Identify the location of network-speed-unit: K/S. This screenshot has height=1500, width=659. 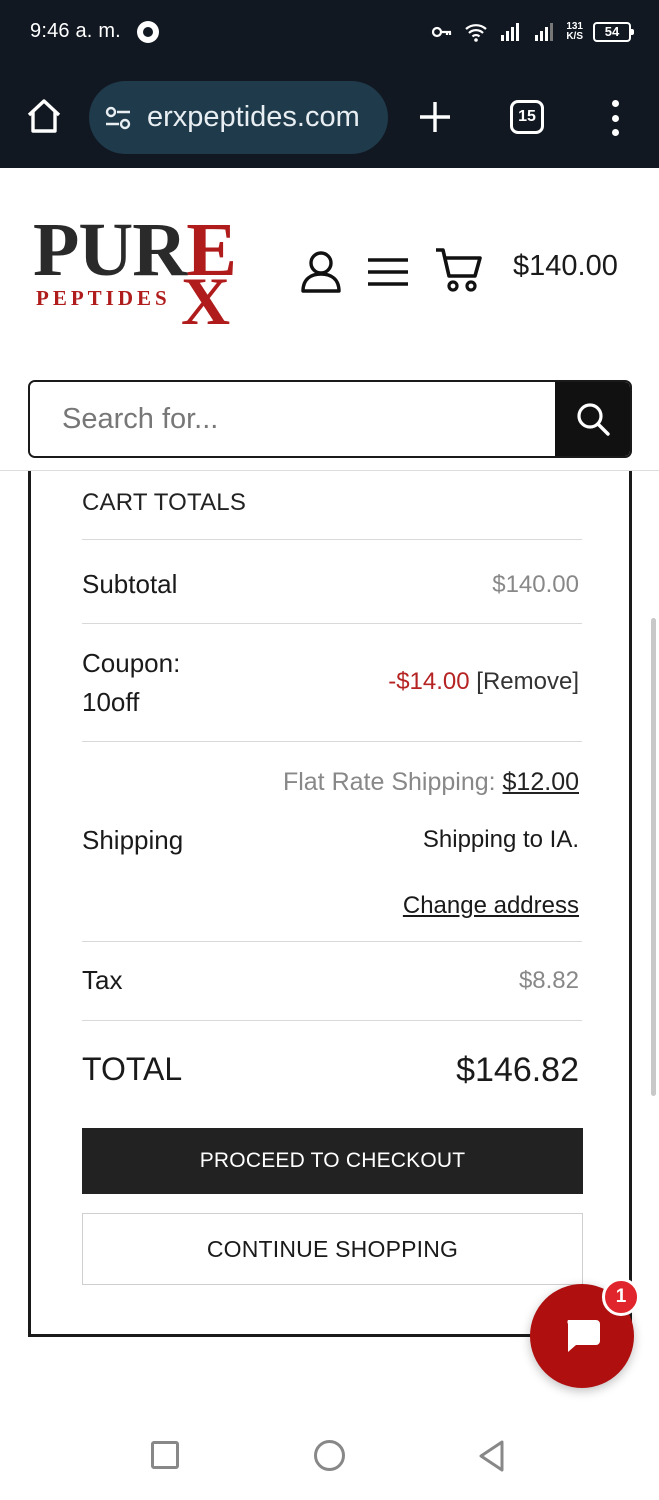
(574, 36).